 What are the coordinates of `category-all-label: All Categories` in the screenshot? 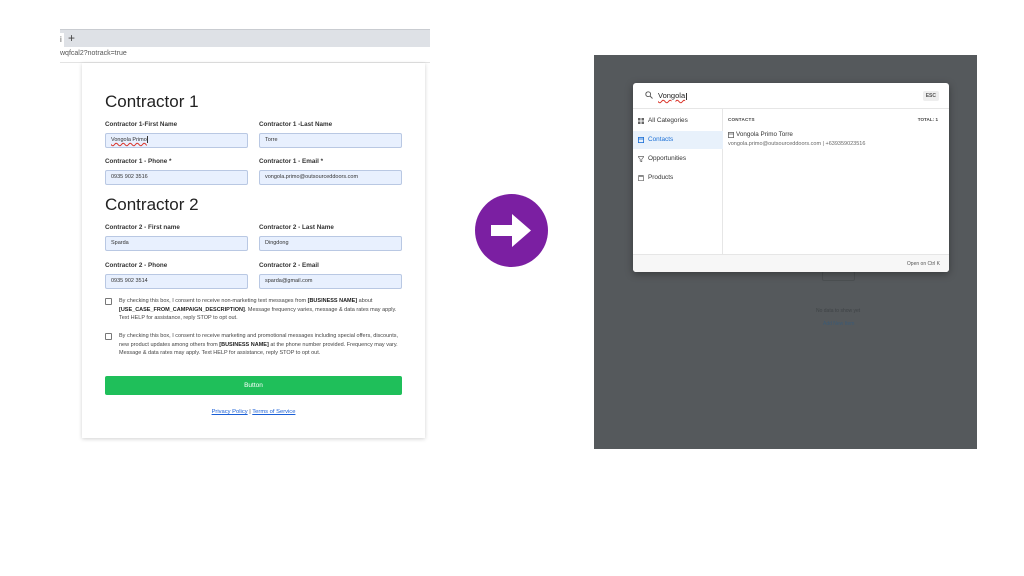 It's located at (668, 120).